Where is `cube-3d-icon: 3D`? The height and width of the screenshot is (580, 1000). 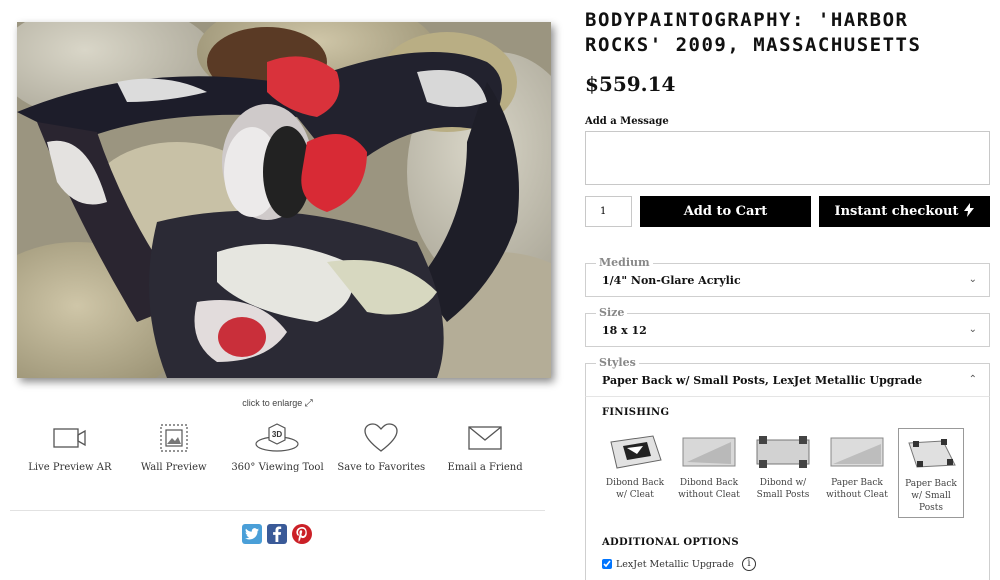
cube-3d-icon: 3D is located at coordinates (278, 438).